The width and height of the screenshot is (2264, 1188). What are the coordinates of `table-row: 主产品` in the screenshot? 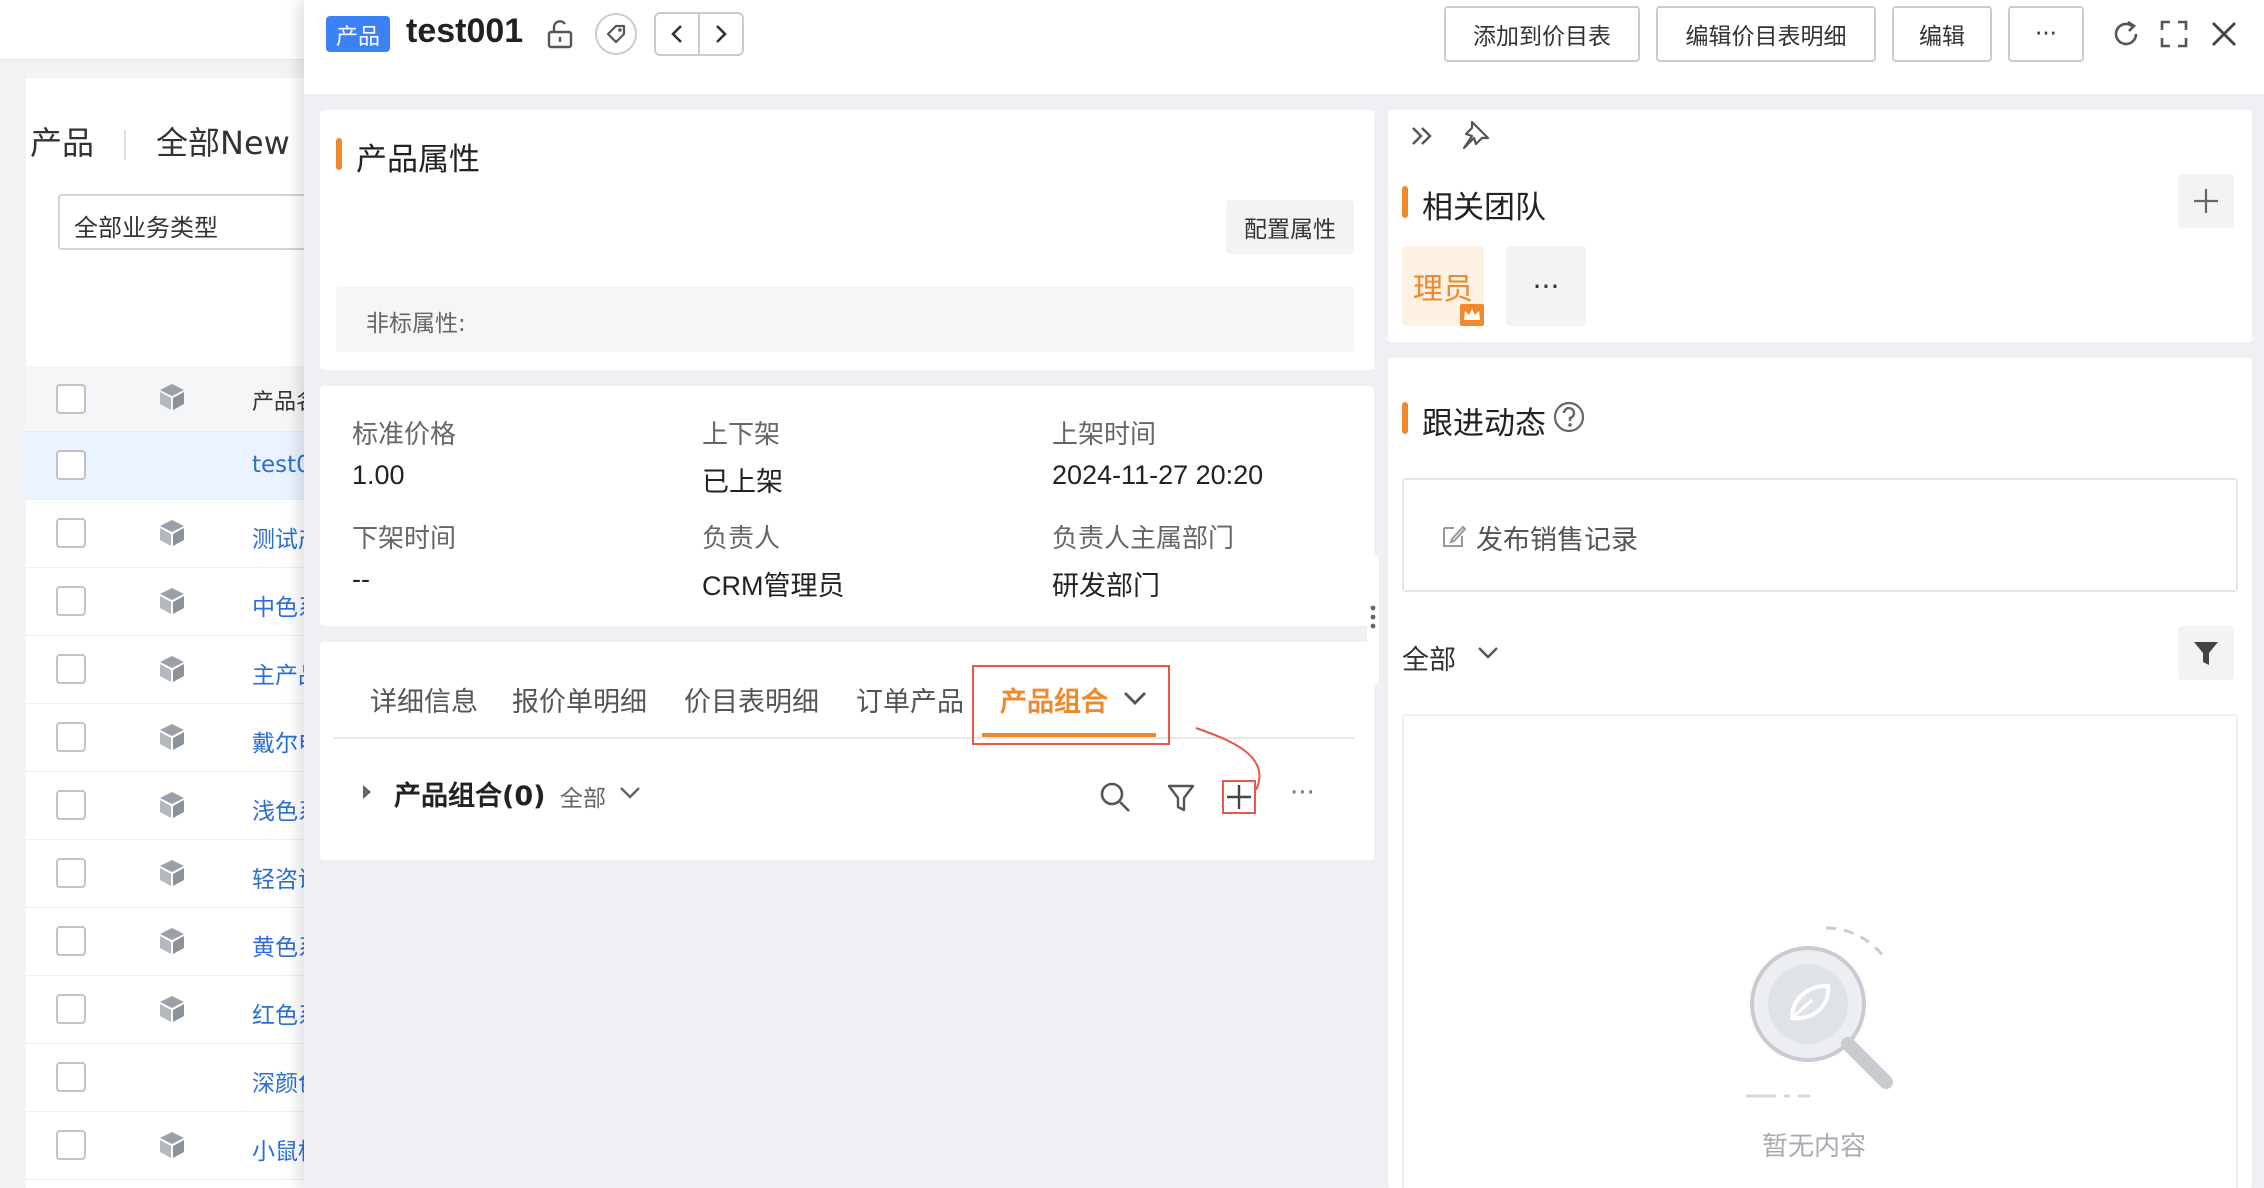 It's located at (173, 670).